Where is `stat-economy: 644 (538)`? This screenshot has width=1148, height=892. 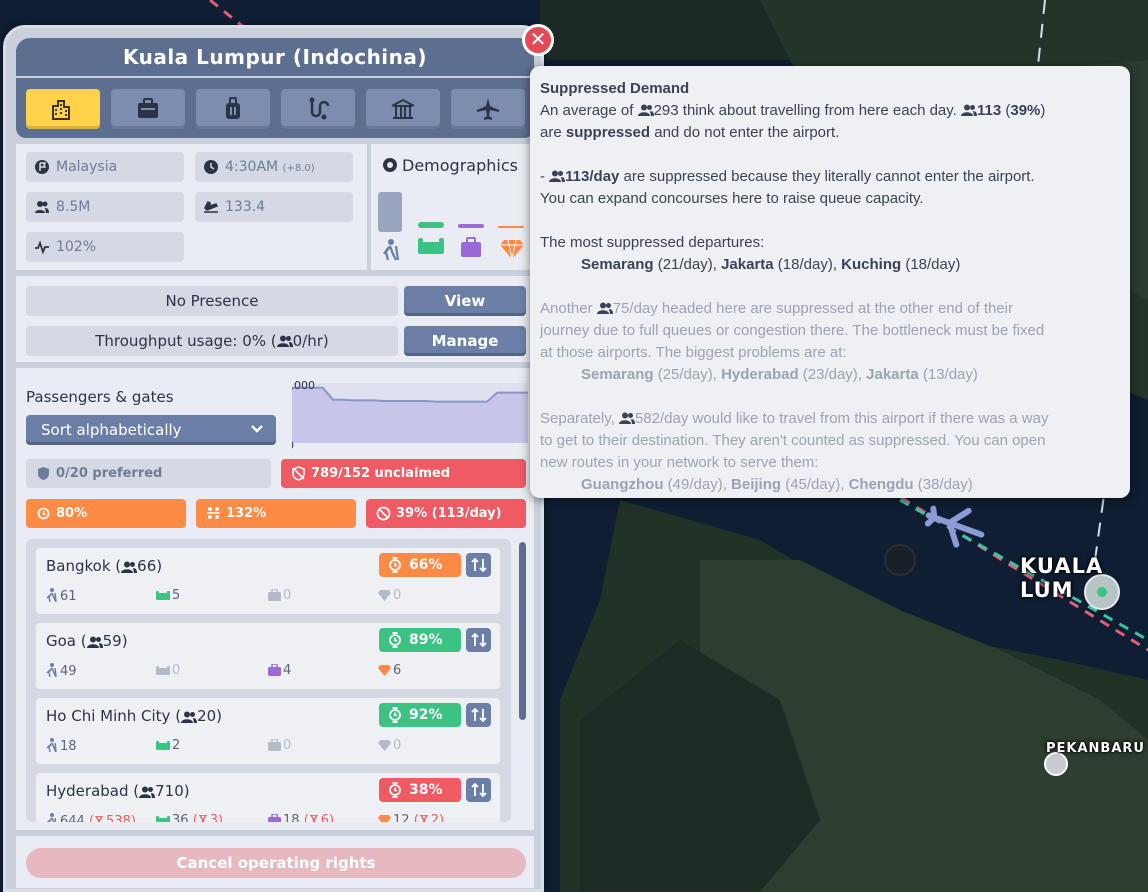 stat-economy: 644 (538) is located at coordinates (91, 817).